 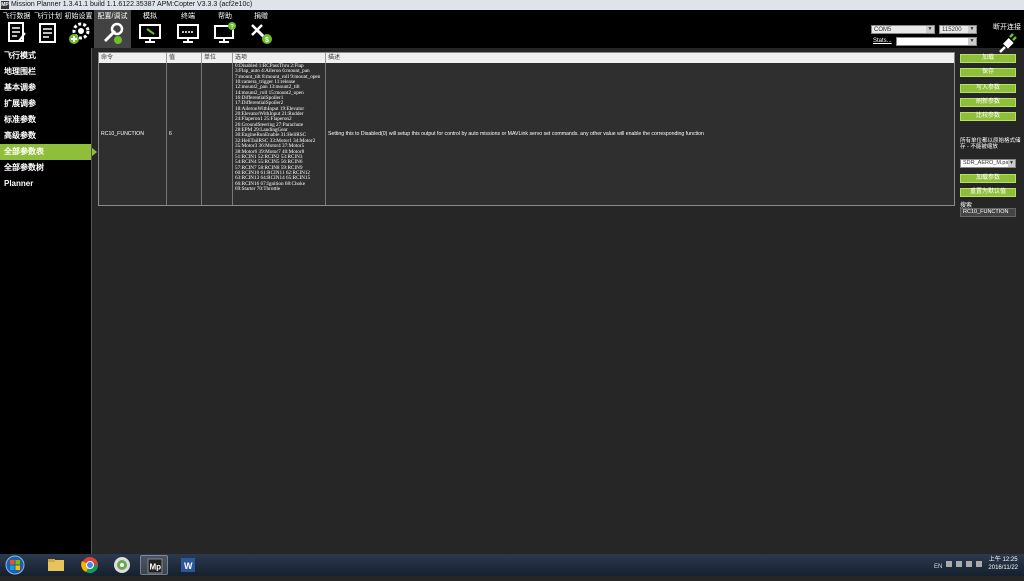 What do you see at coordinates (990, 144) in the screenshot?
I see `units-note: 所有单位都以原始格式储存 - 不能被缩放` at bounding box center [990, 144].